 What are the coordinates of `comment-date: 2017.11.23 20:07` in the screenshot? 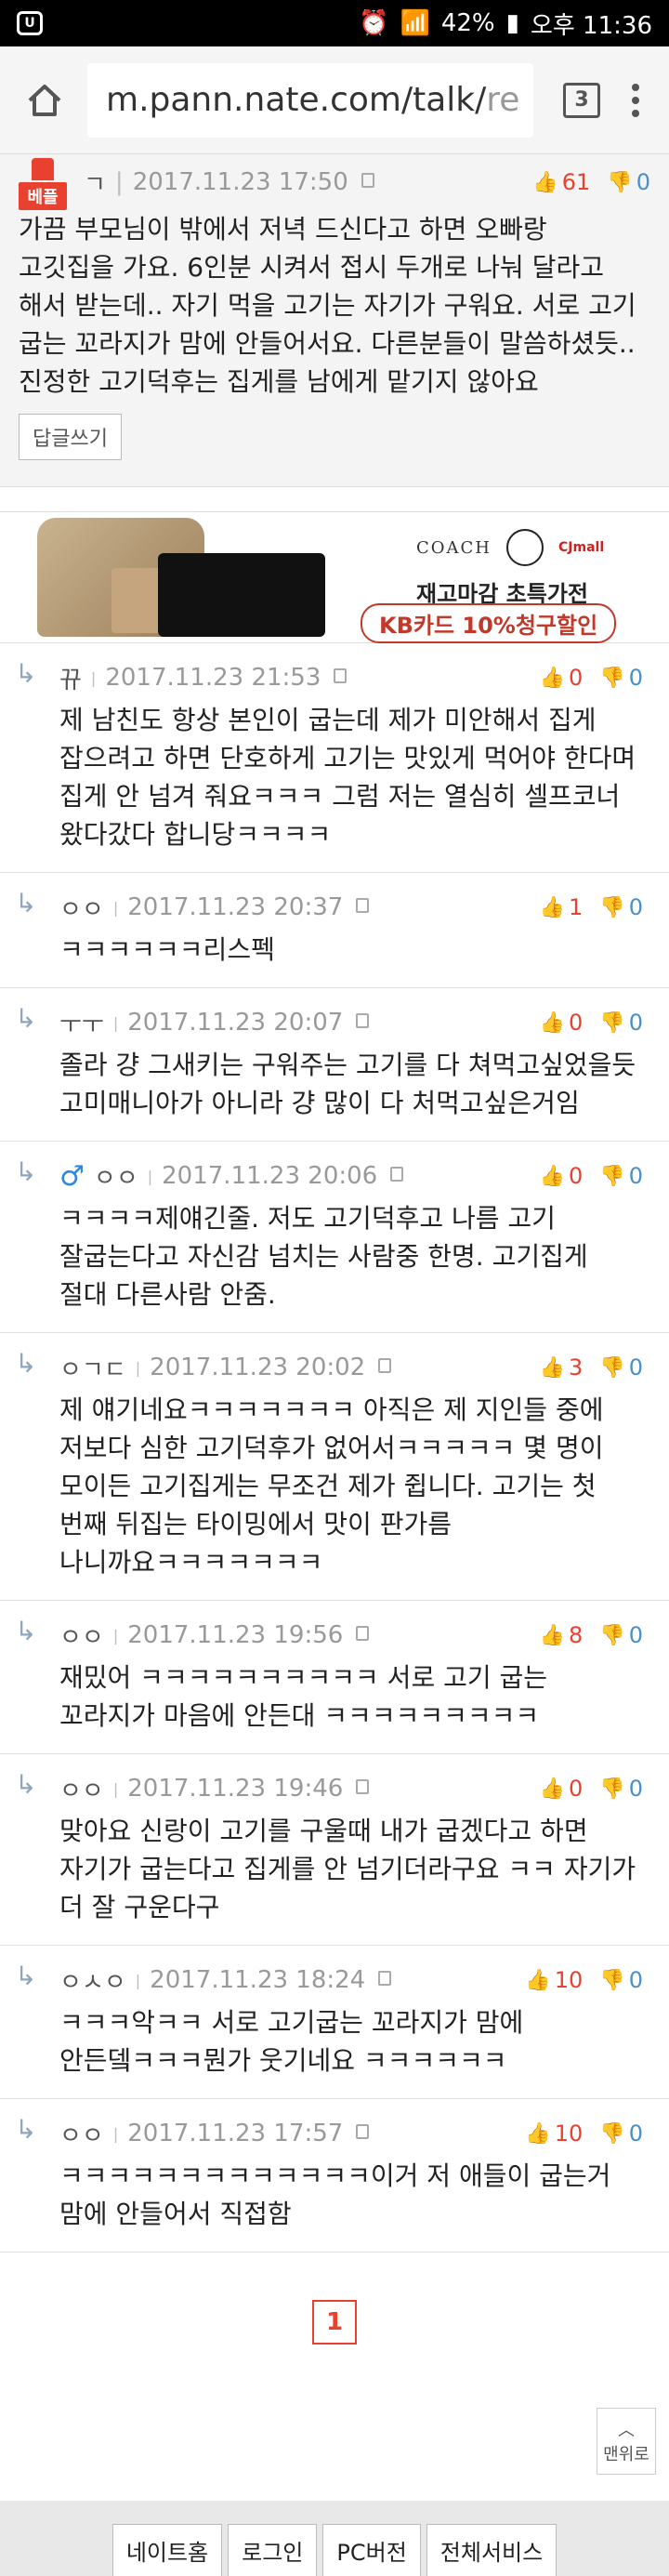 It's located at (235, 1023).